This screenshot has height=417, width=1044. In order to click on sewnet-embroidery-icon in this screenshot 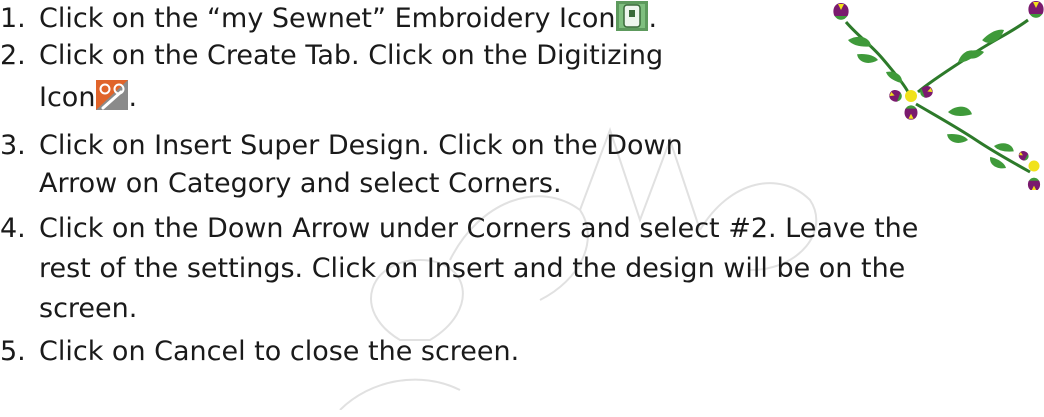, I will do `click(632, 16)`.